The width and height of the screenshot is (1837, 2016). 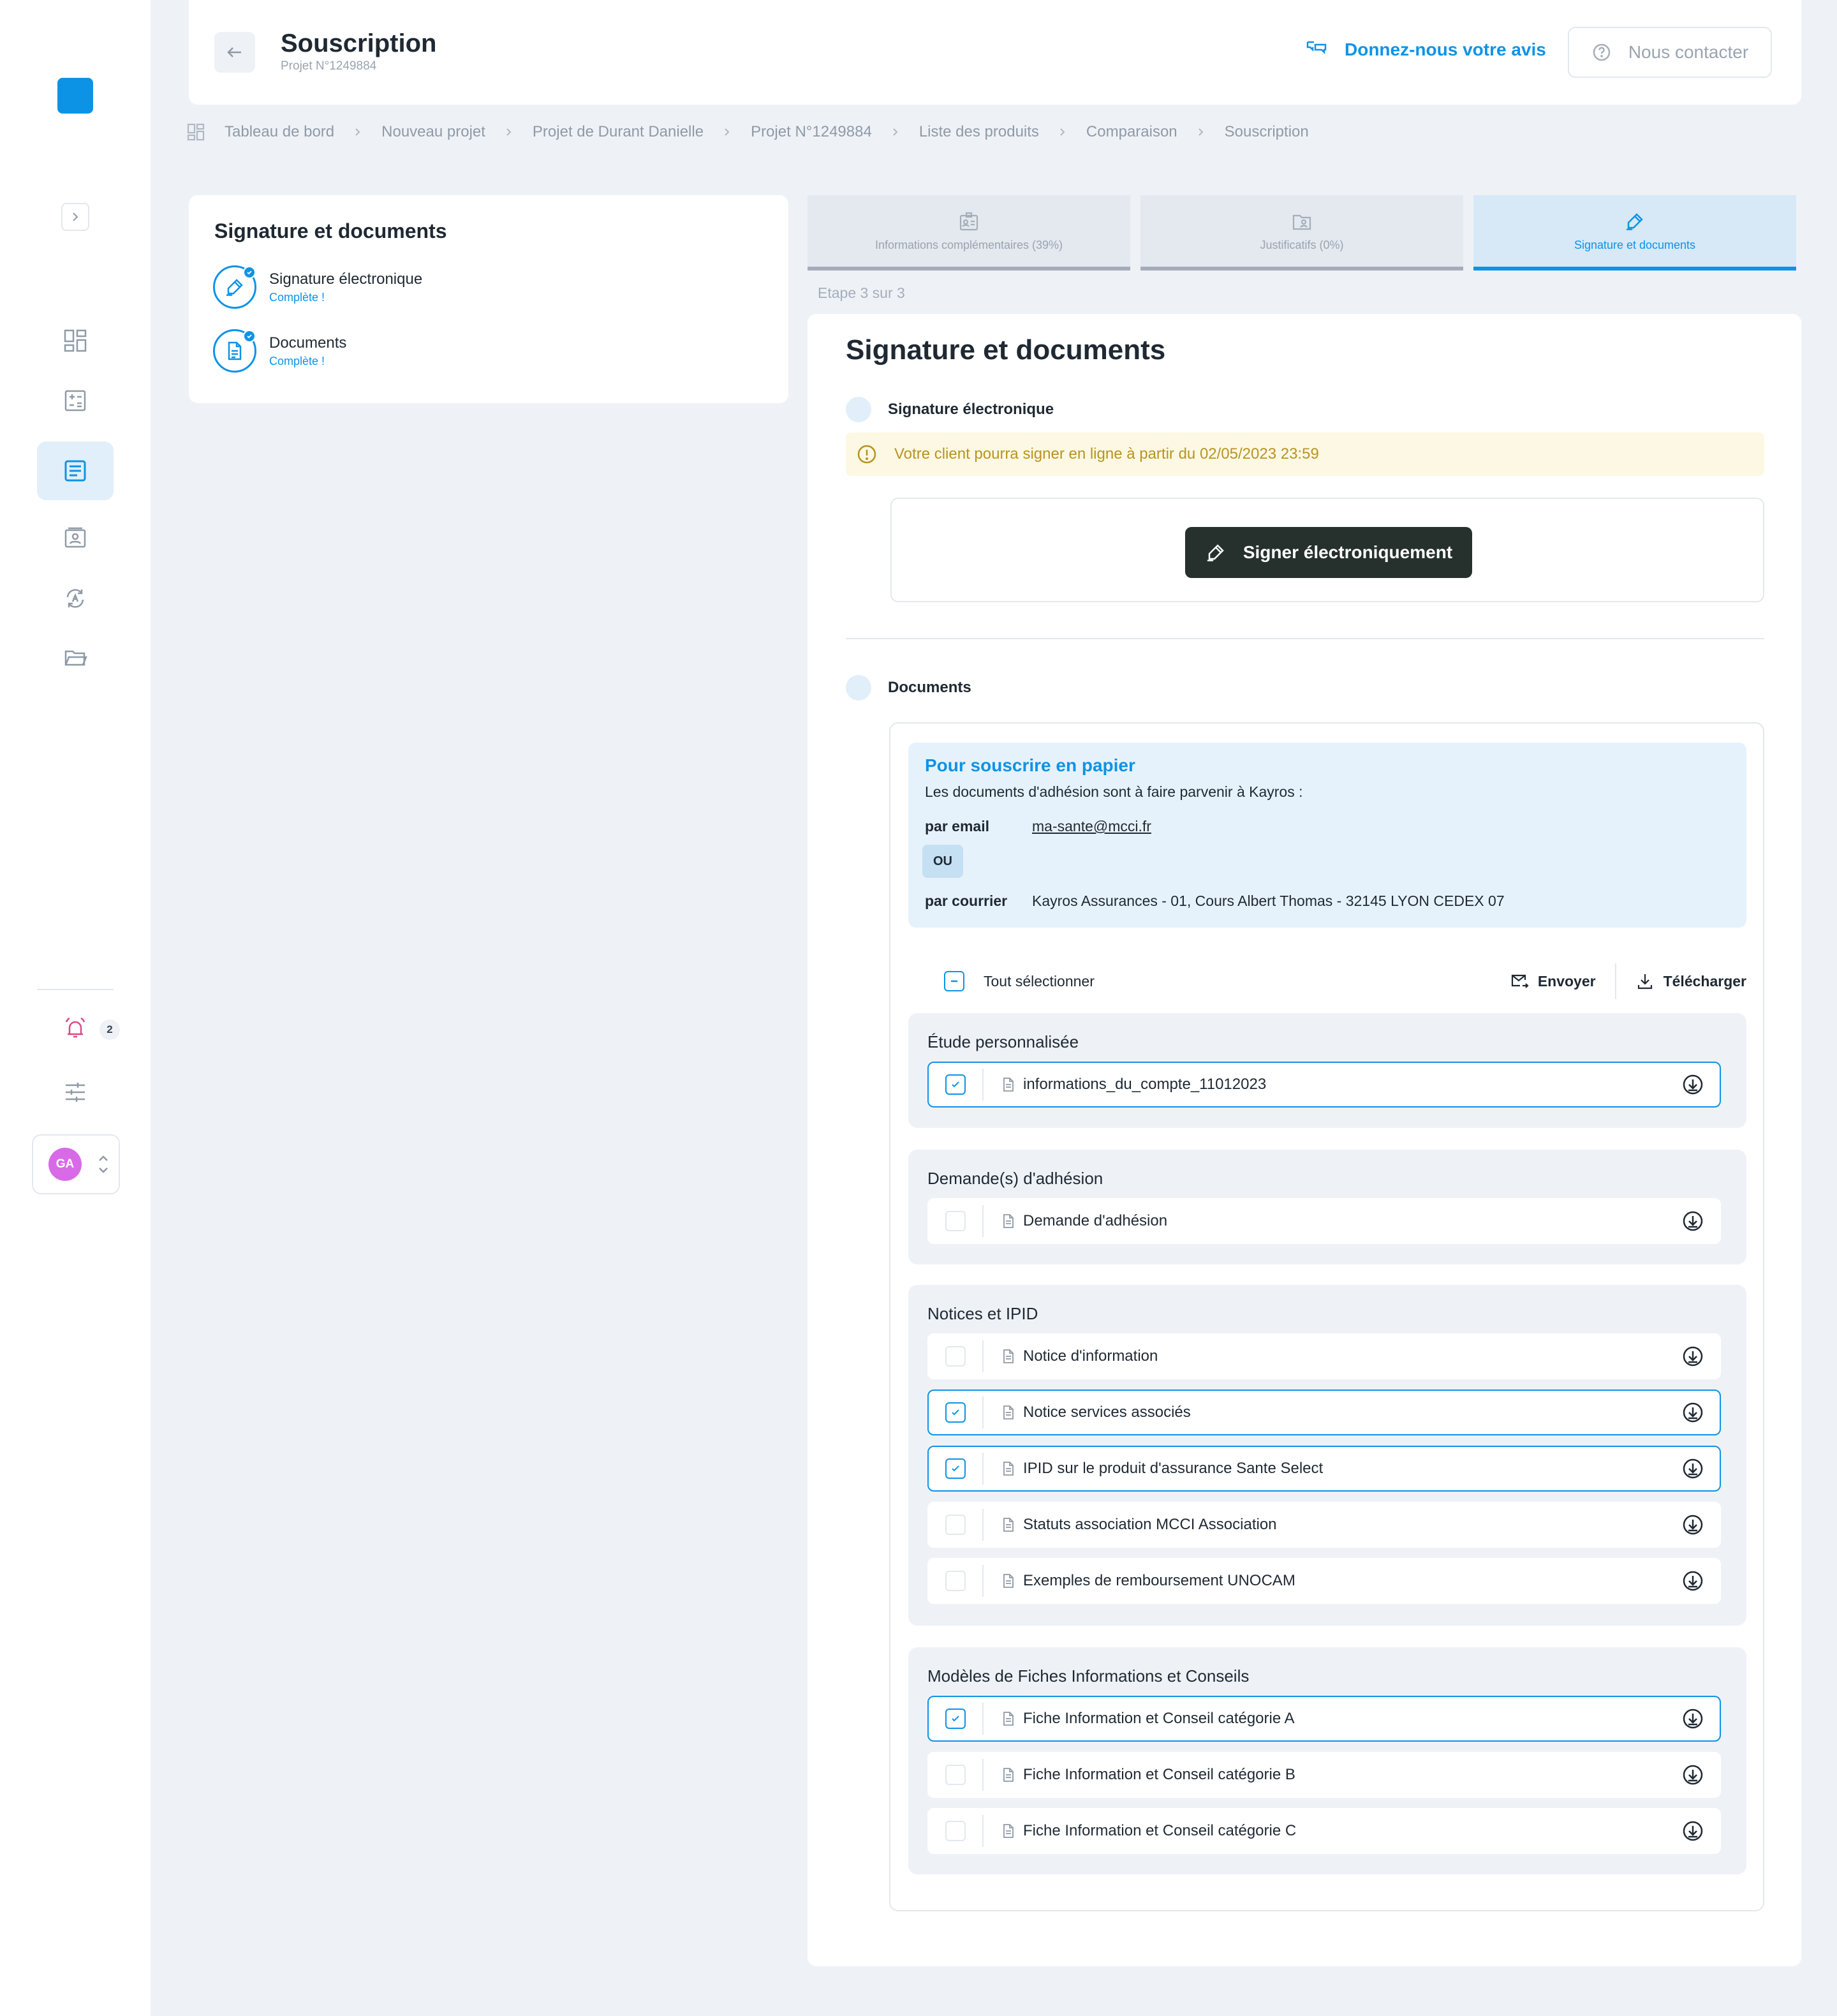 I want to click on tab-signature-documents: Signature et documents, so click(x=1634, y=233).